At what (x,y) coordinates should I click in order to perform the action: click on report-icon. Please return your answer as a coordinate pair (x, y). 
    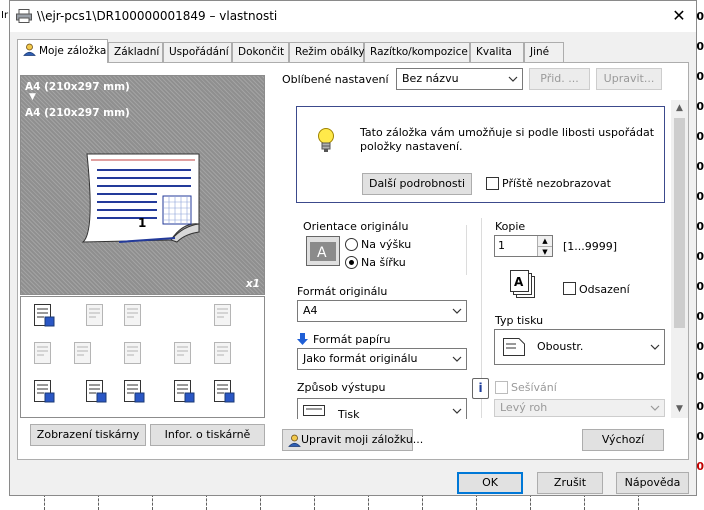
    Looking at the image, I should click on (184, 392).